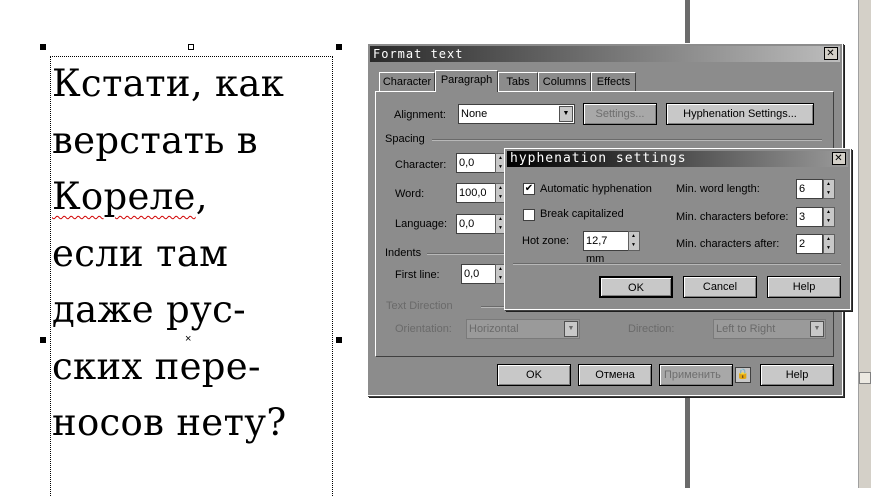 The image size is (871, 496). What do you see at coordinates (613, 81) in the screenshot?
I see `tab-effects: Effects` at bounding box center [613, 81].